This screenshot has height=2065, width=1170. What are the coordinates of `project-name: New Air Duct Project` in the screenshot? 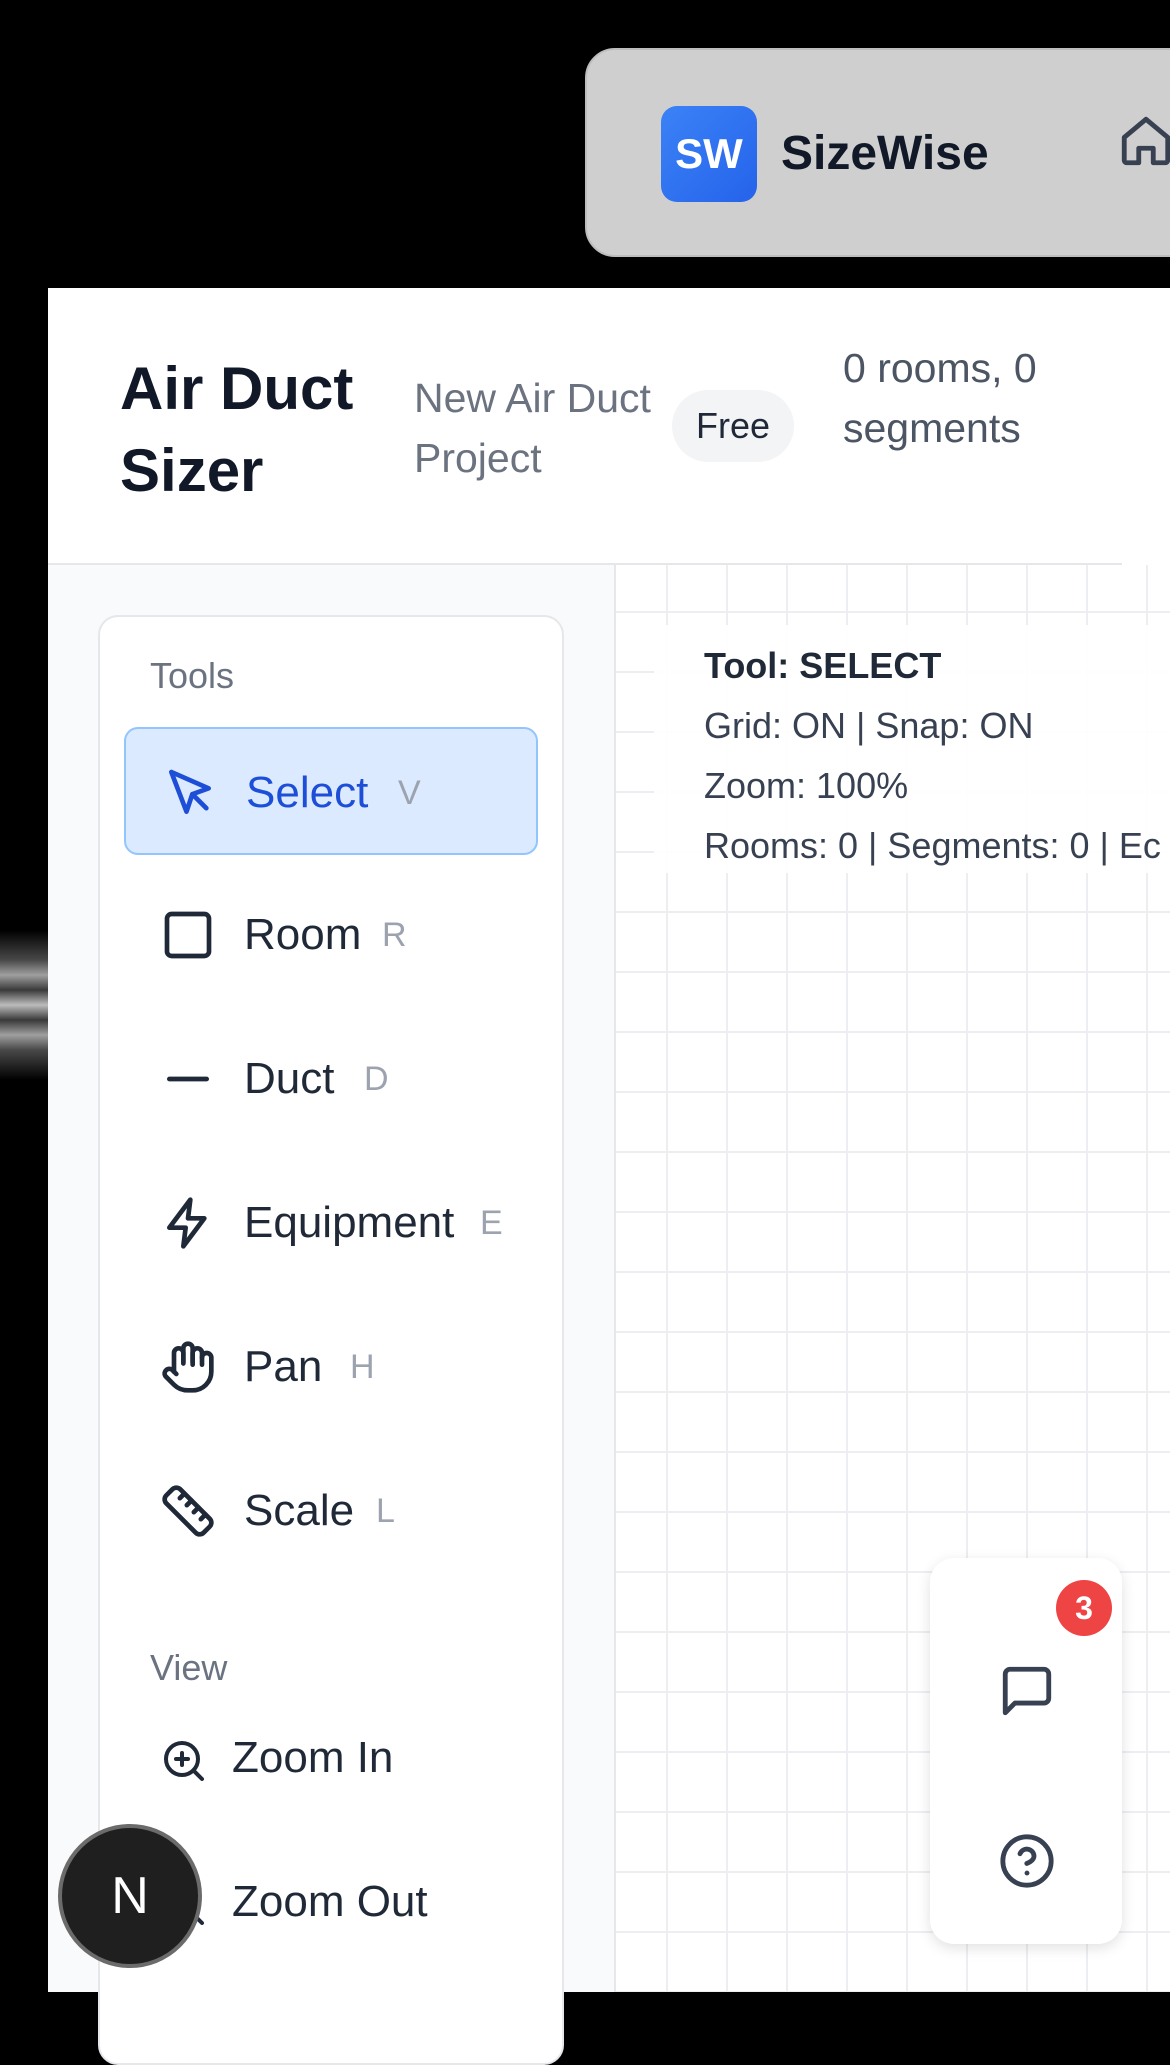 It's located at (544, 428).